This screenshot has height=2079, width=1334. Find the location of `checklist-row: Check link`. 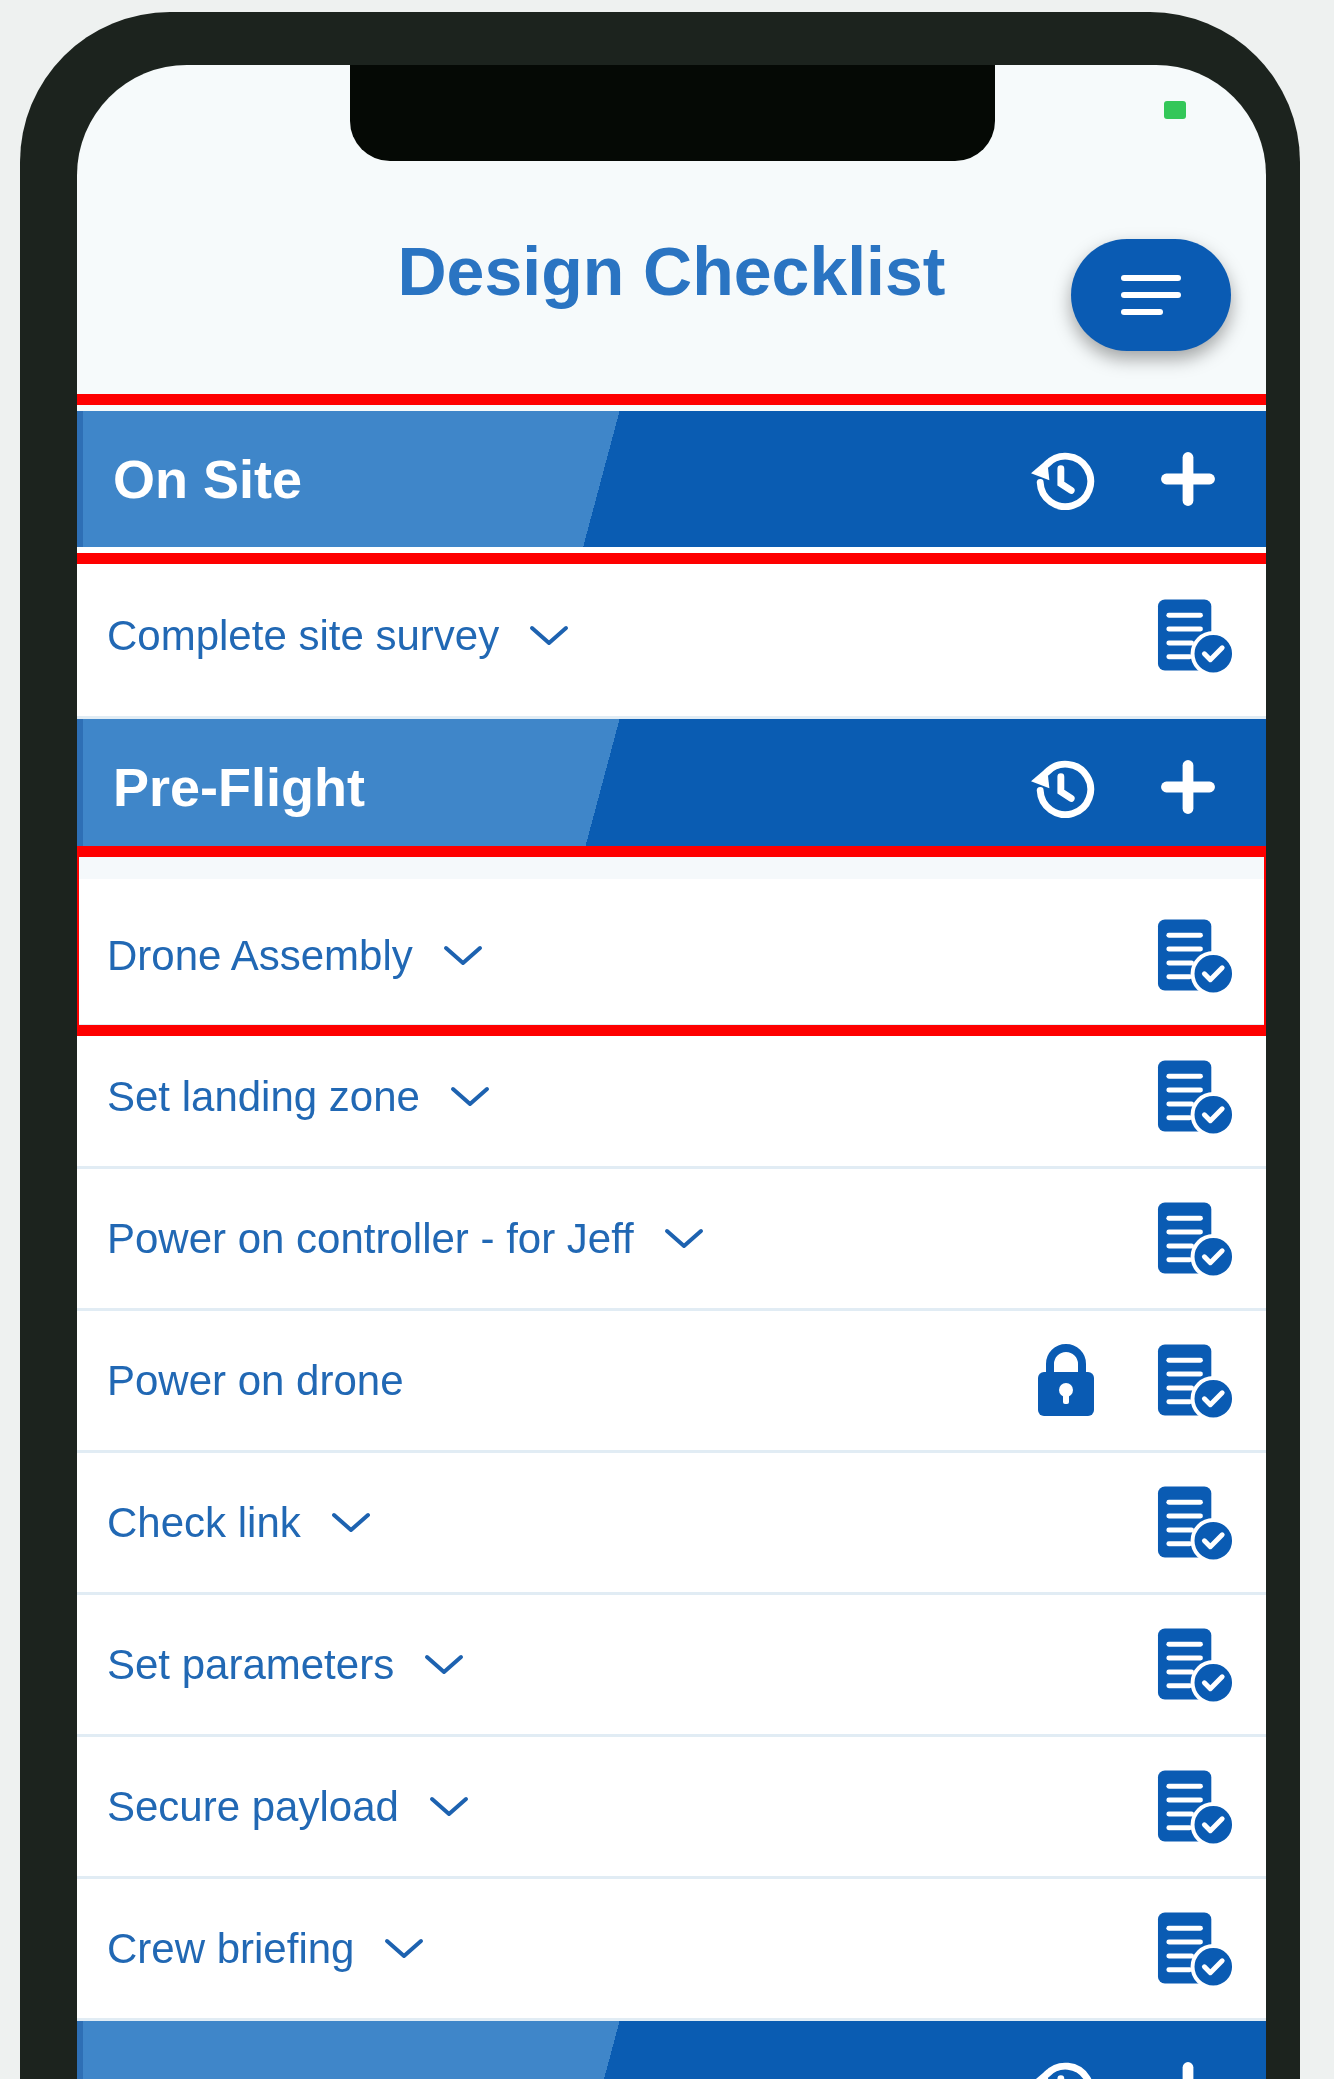

checklist-row: Check link is located at coordinates (671, 1524).